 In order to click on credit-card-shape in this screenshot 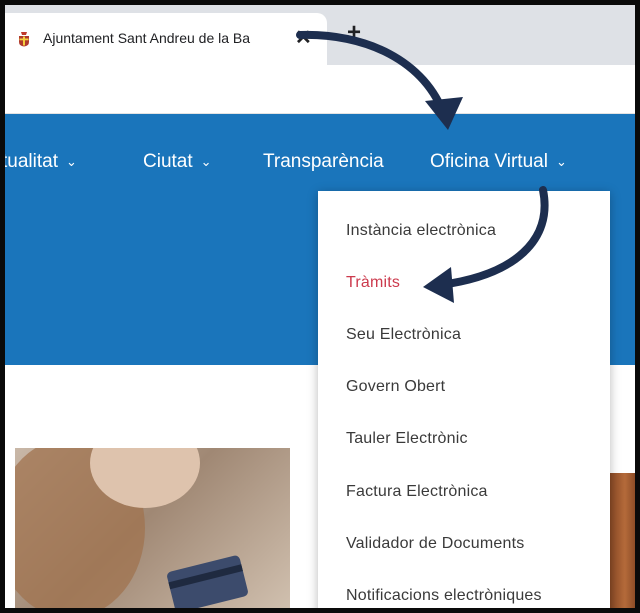, I will do `click(207, 581)`.